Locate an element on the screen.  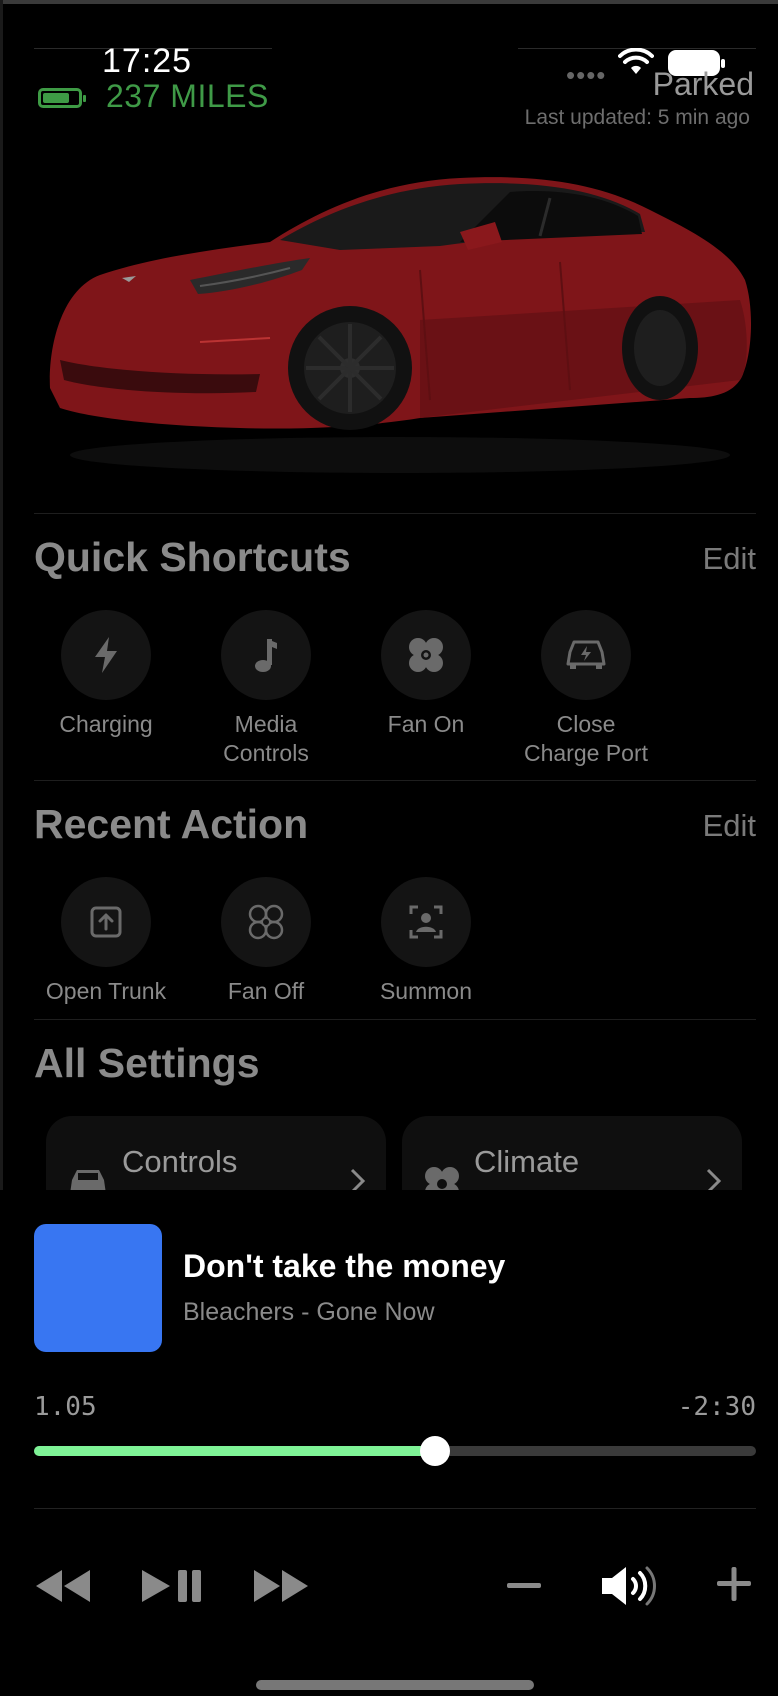
fast-forward-icon is located at coordinates (281, 1586).